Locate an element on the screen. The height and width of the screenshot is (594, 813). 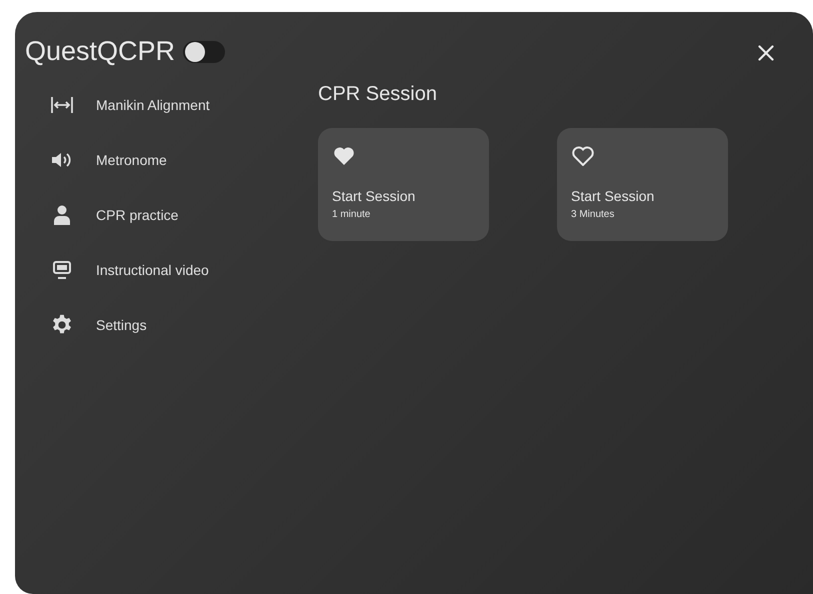
card-subtitle: 1 minute is located at coordinates (351, 214).